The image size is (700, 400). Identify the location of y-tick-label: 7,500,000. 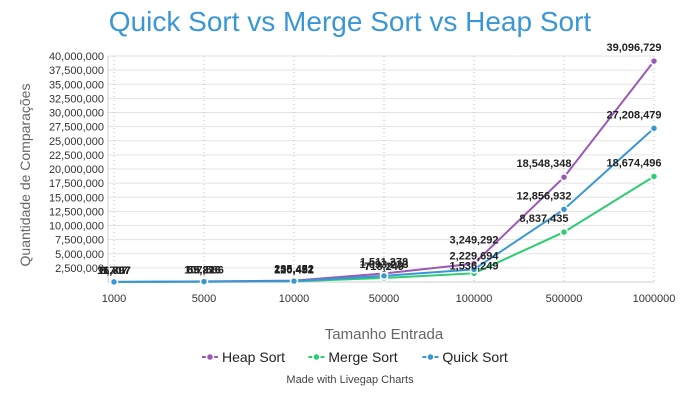
(79, 241).